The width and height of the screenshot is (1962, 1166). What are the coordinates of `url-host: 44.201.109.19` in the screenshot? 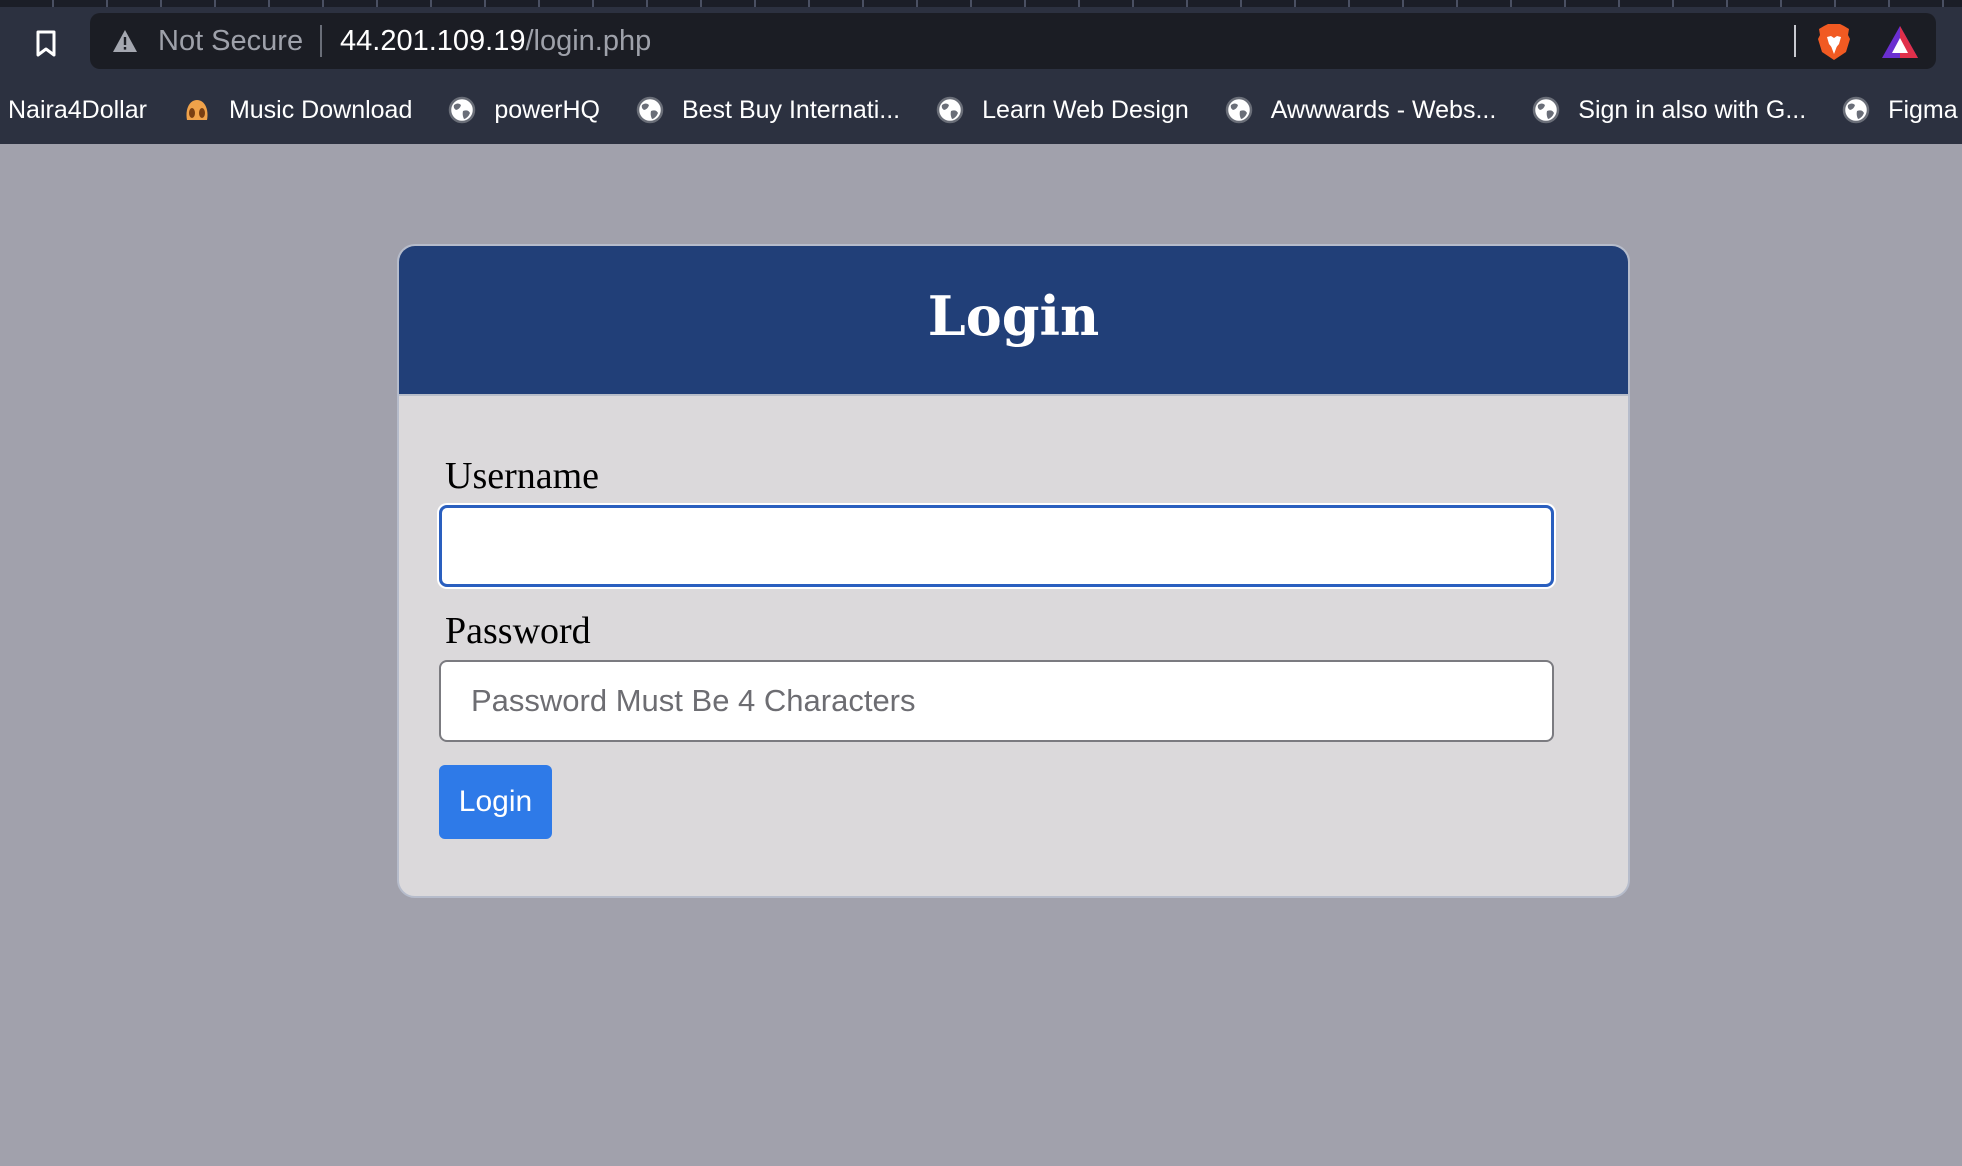 It's located at (433, 41).